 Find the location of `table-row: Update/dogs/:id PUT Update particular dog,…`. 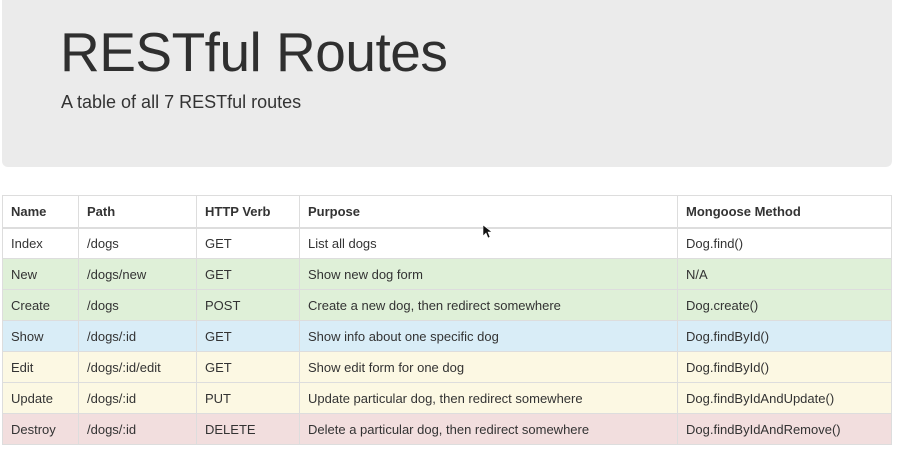

table-row: Update/dogs/:id PUT Update particular dog,… is located at coordinates (447, 398).